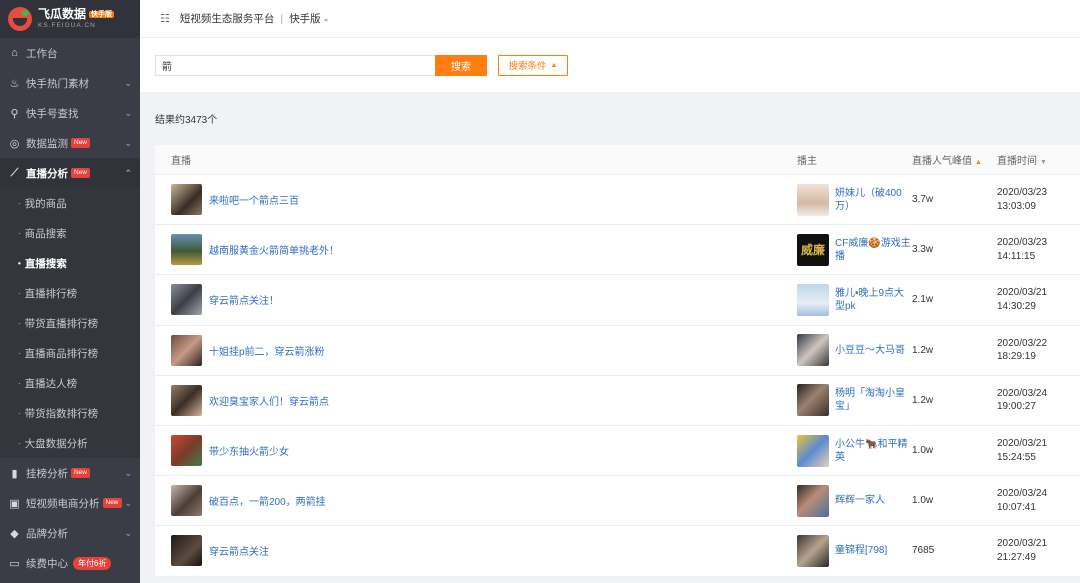 The height and width of the screenshot is (583, 1080). Describe the element at coordinates (923, 200) in the screenshot. I see `popularity-value: 3.7w` at that location.